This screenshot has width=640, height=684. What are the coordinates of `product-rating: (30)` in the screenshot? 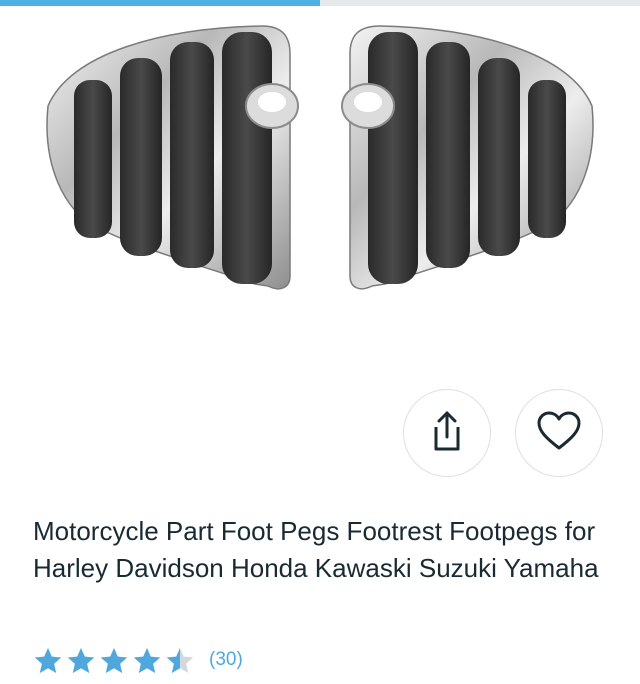 It's located at (138, 660).